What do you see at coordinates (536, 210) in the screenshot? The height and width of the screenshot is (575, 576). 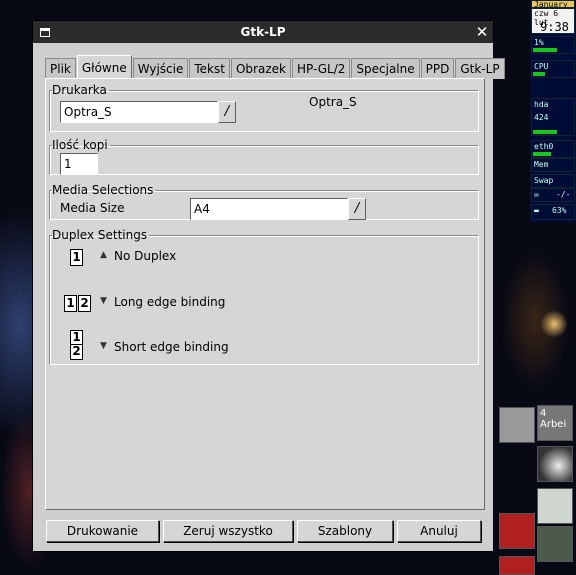 I see `battery-icon: ▬` at bounding box center [536, 210].